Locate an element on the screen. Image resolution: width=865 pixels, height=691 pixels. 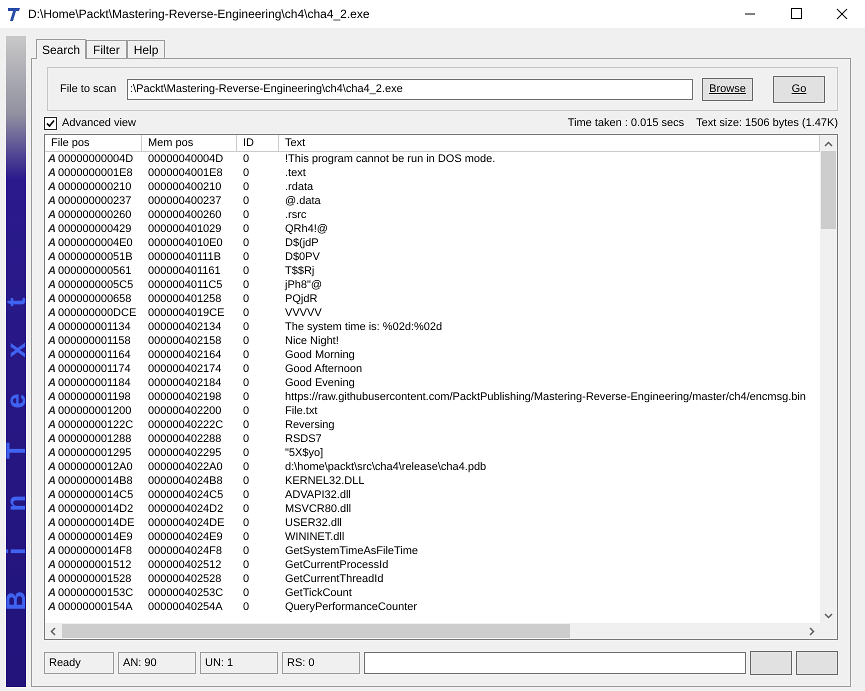
column-header: ID is located at coordinates (258, 143).